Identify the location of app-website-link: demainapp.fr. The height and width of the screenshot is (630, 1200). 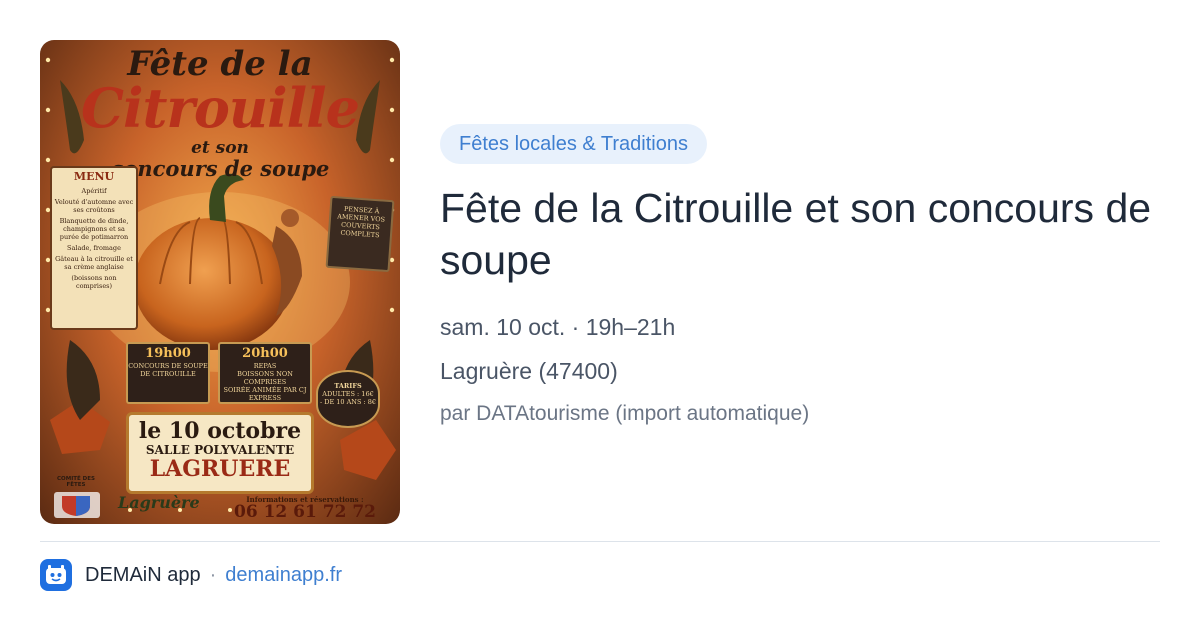
(283, 575).